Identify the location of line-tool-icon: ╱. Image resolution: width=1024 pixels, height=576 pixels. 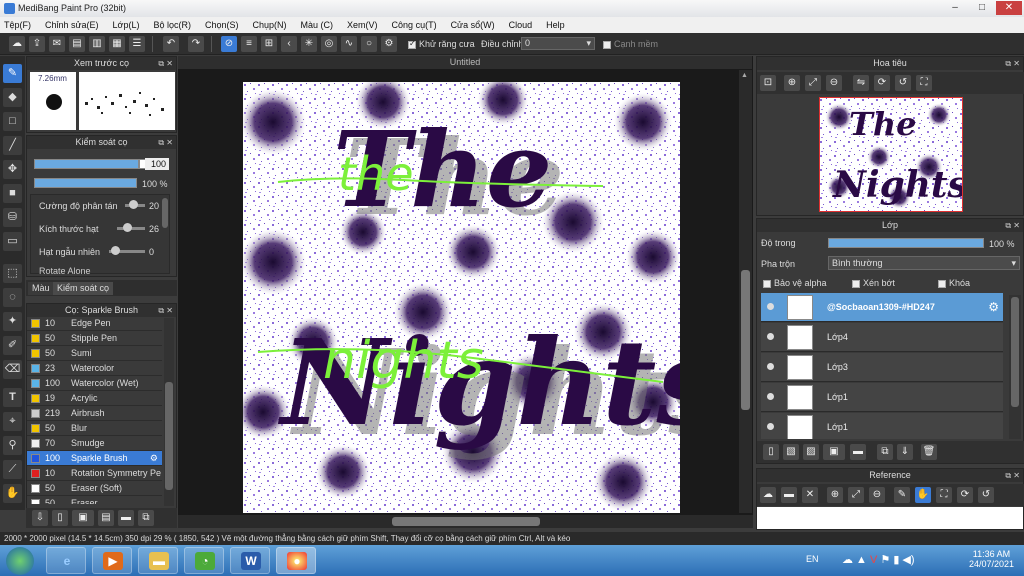
(12, 145).